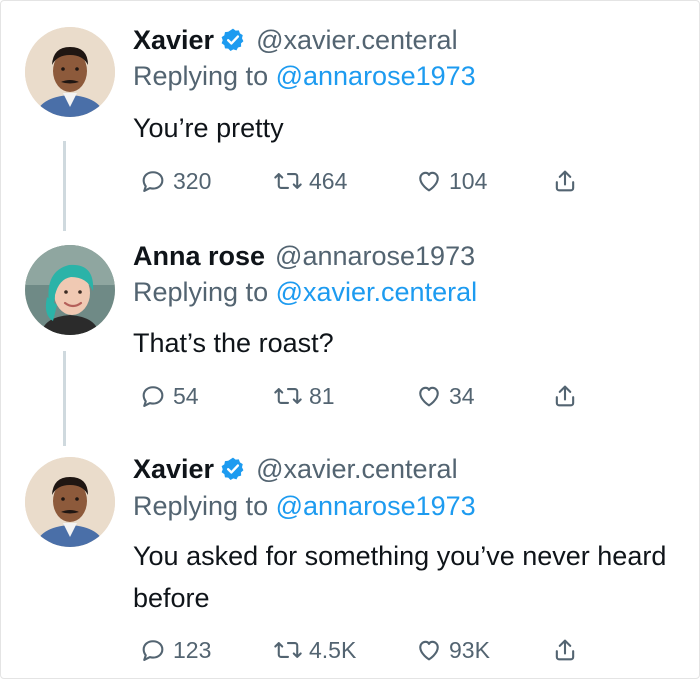 This screenshot has width=700, height=679. What do you see at coordinates (208, 128) in the screenshot?
I see `tweet-text: You’re pretty` at bounding box center [208, 128].